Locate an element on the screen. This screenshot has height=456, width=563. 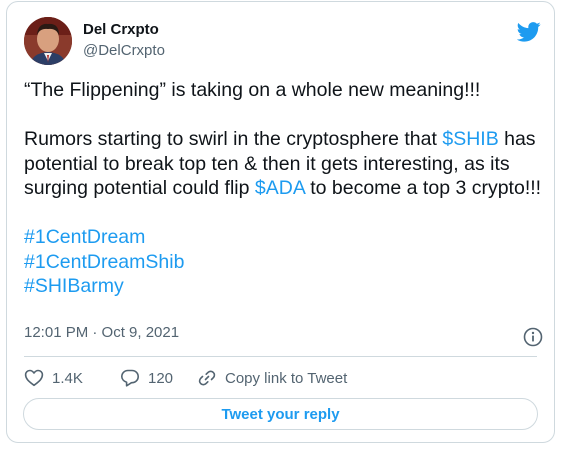
copy-link-label: Copy link to Tweet is located at coordinates (286, 378).